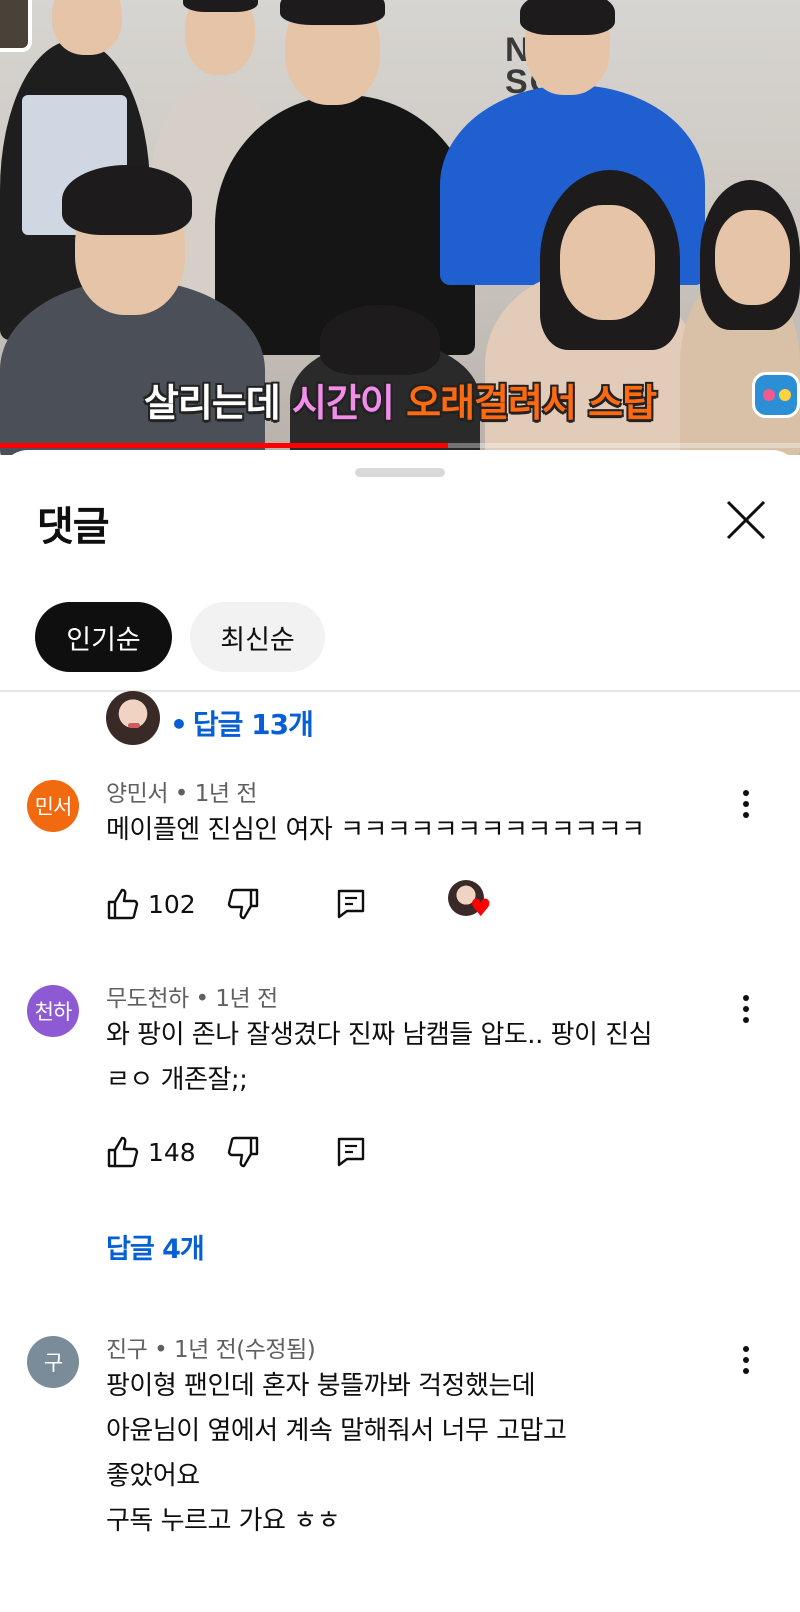  I want to click on close-icon, so click(746, 520).